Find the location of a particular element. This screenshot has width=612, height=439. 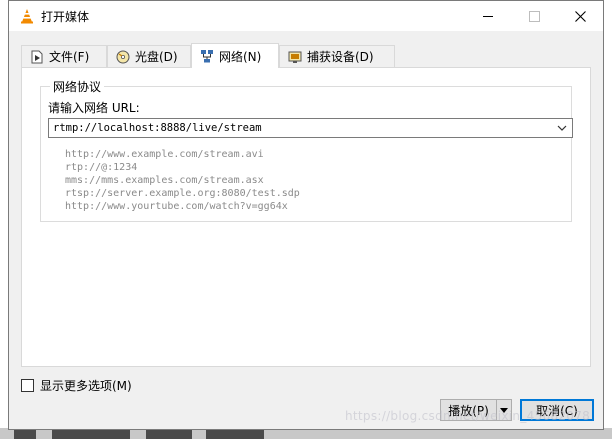

close-button is located at coordinates (580, 16).